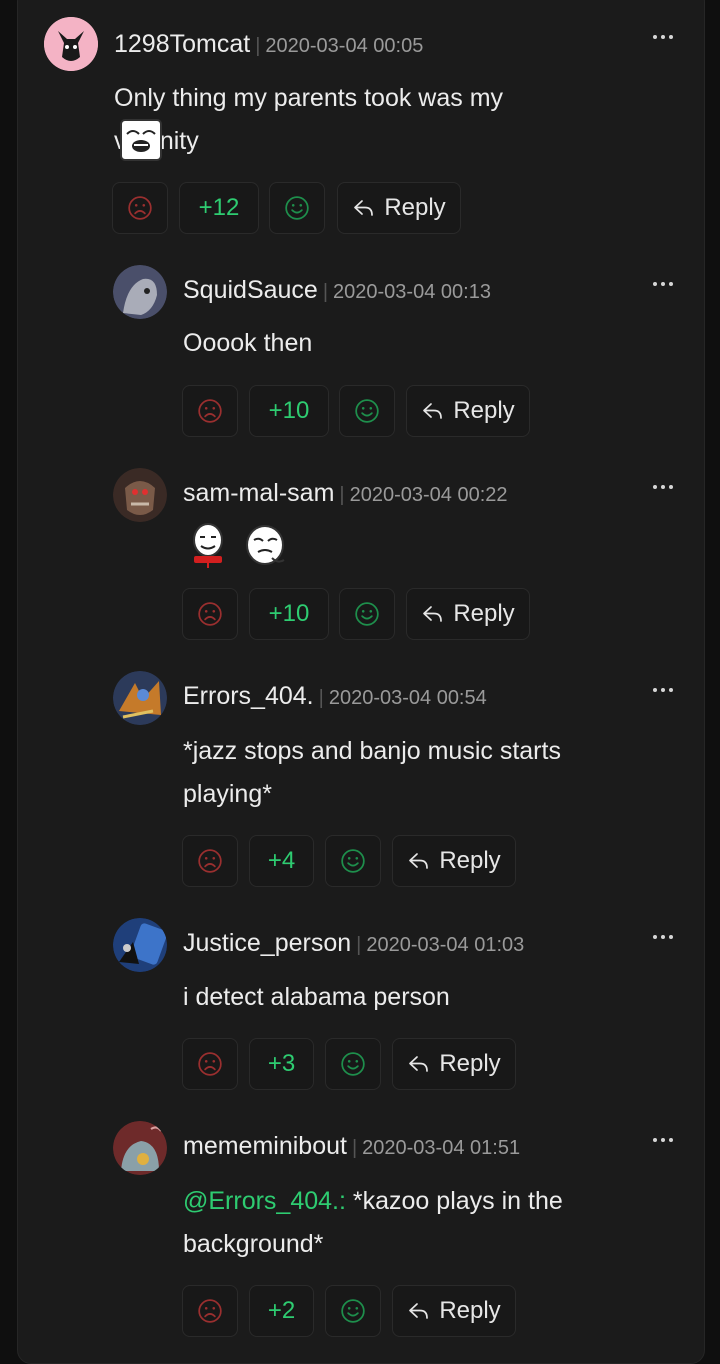  I want to click on comment-header: Errors_404. | 2020-03-04 00:54, so click(335, 696).